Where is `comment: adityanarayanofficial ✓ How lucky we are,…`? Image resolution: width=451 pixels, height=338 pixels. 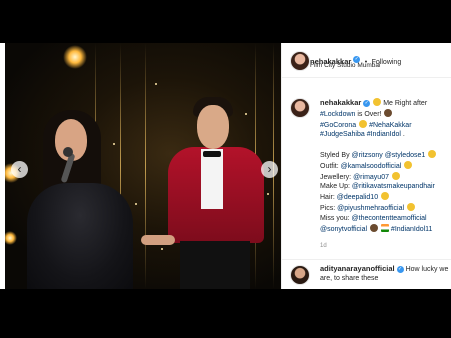 comment: adityanarayanofficial ✓ How lucky we are,… is located at coordinates (385, 273).